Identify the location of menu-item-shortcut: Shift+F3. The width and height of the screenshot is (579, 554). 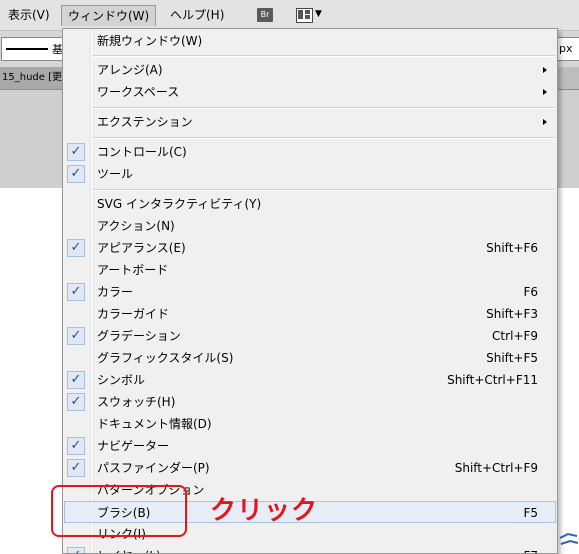
(512, 314).